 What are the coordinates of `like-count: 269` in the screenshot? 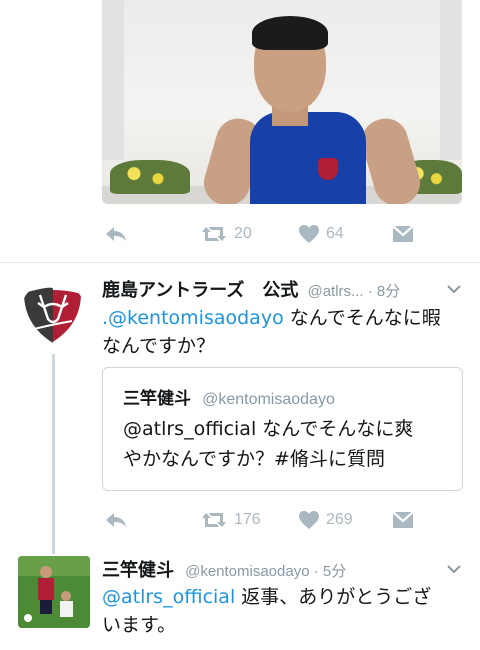 It's located at (339, 519).